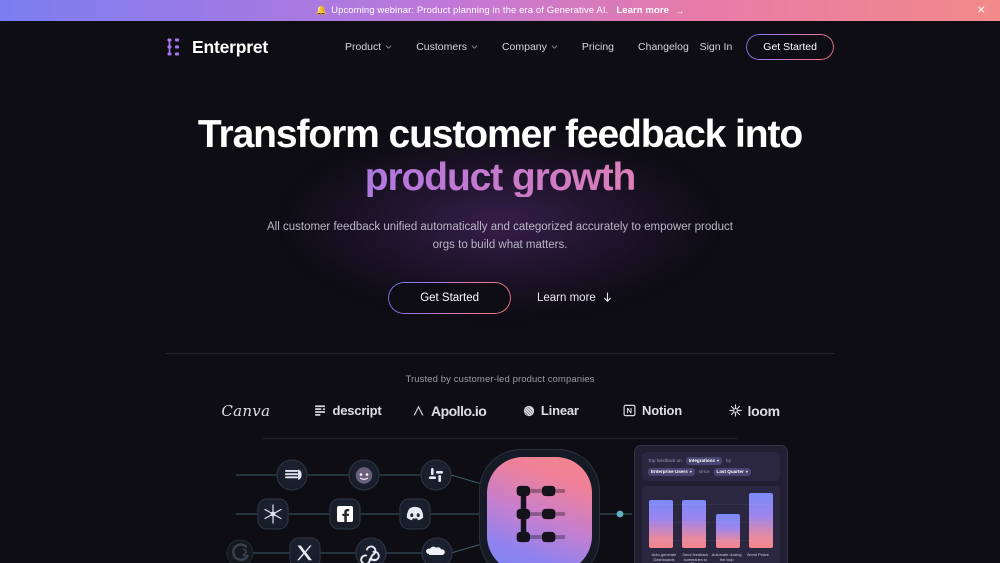 The image size is (1000, 563). I want to click on canva-logo-icon: Canva, so click(246, 410).